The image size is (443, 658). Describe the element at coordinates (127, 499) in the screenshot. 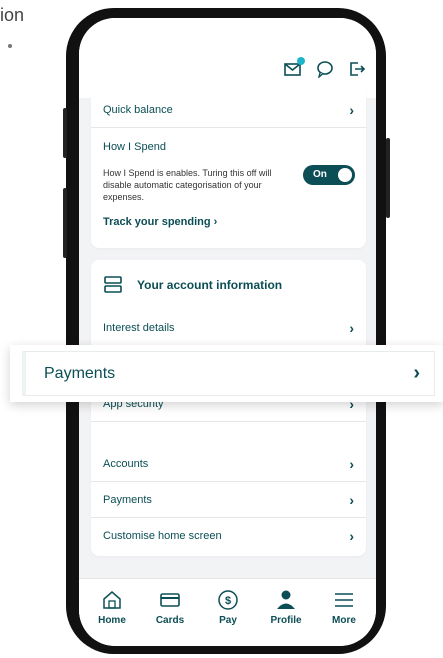

I see `row-label: Payments` at that location.